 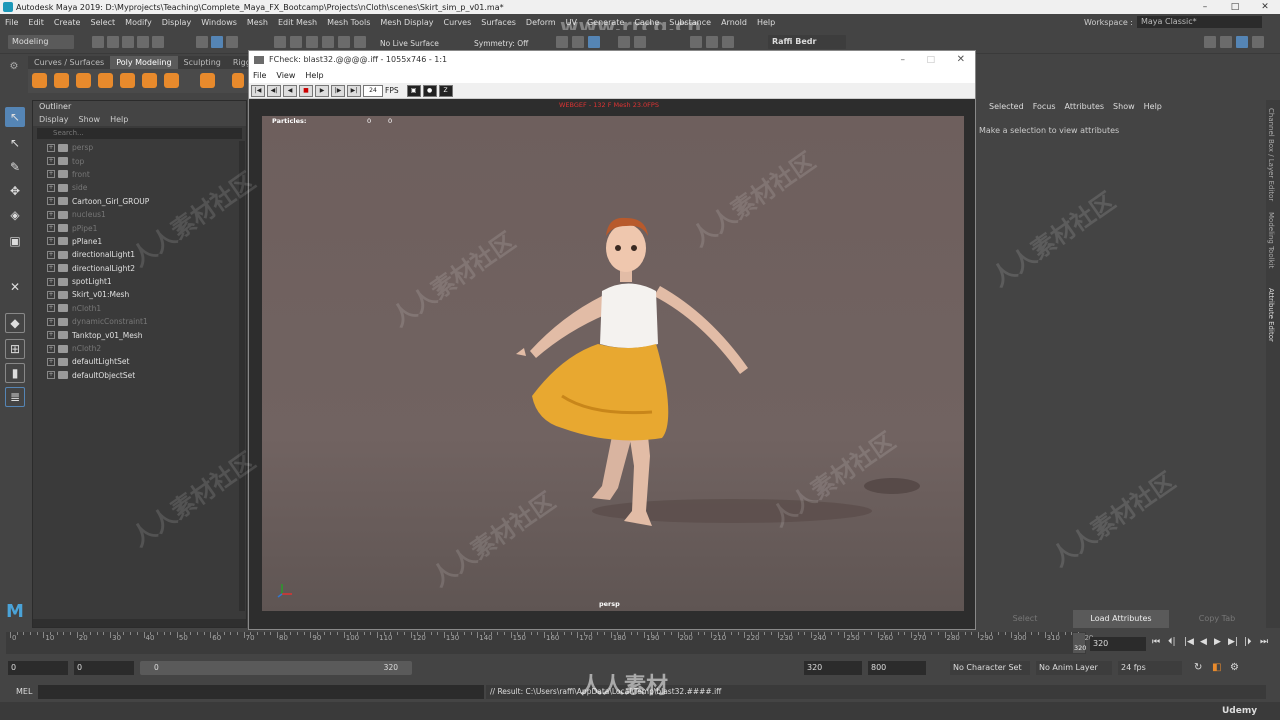 I want to click on poly-torus-icon, so click(x=127, y=80).